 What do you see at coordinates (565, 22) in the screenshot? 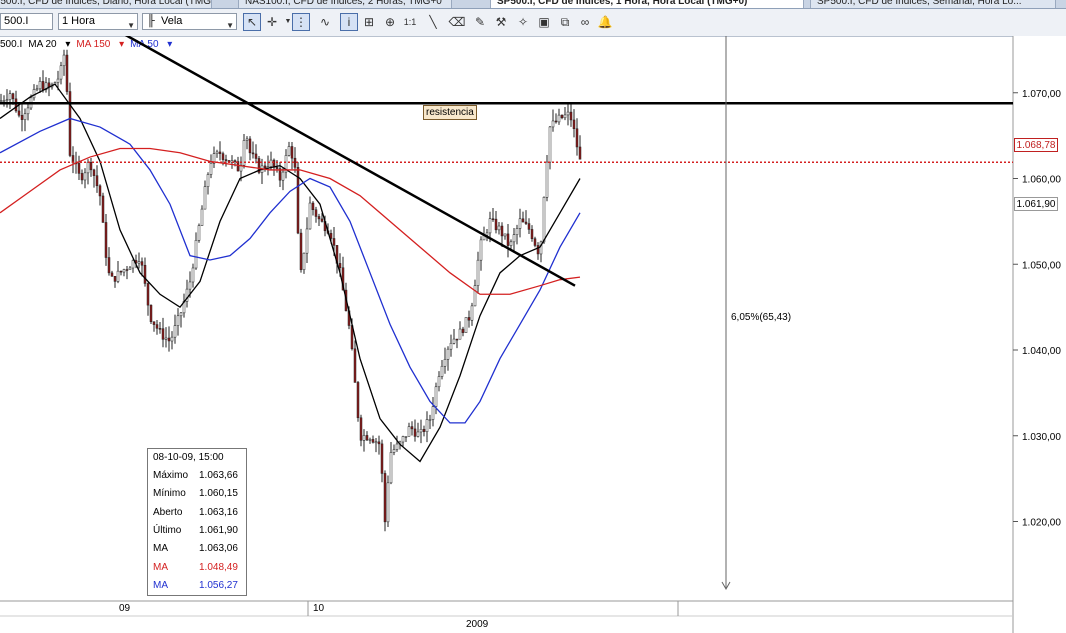
I see `export-icon: ⧉` at bounding box center [565, 22].